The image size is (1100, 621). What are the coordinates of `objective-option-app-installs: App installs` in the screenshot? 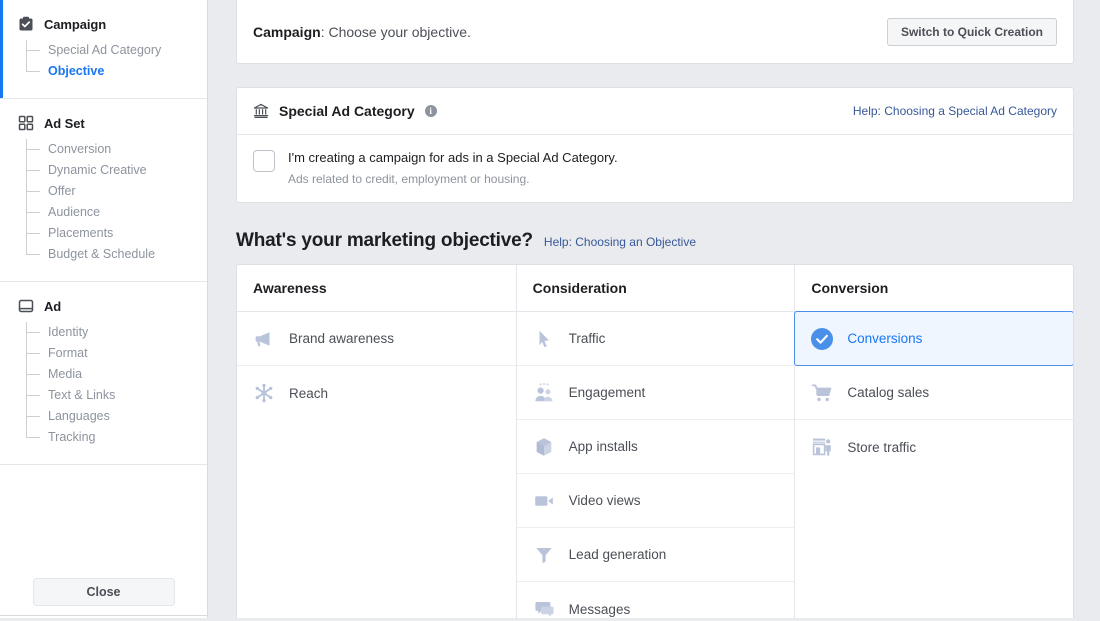 It's located at (655, 447).